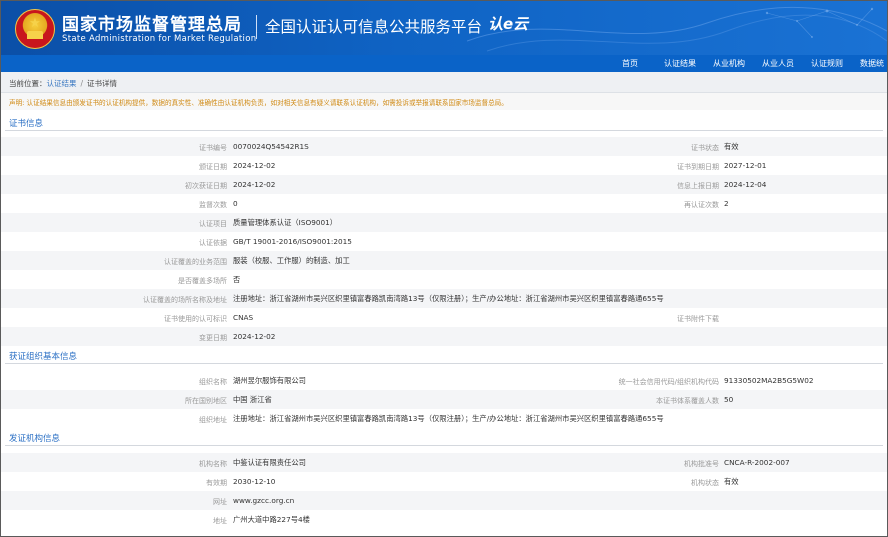 Image resolution: width=888 pixels, height=537 pixels. What do you see at coordinates (206, 401) in the screenshot?
I see `label-region: 所在国别地区` at bounding box center [206, 401].